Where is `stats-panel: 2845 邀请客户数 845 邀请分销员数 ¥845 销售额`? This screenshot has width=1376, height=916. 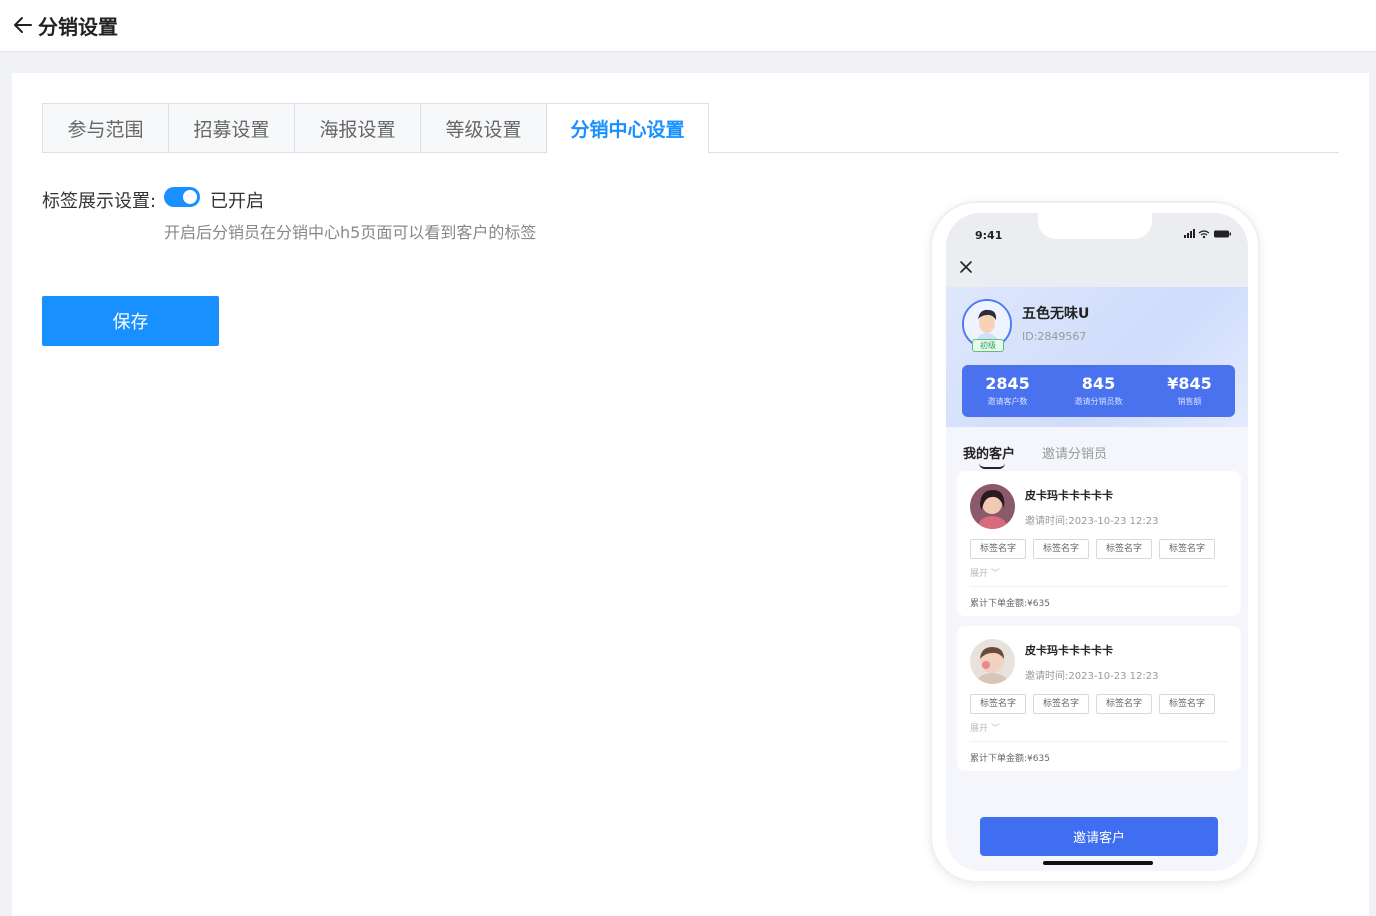 stats-panel: 2845 邀请客户数 845 邀请分销员数 ¥845 销售额 is located at coordinates (1098, 391).